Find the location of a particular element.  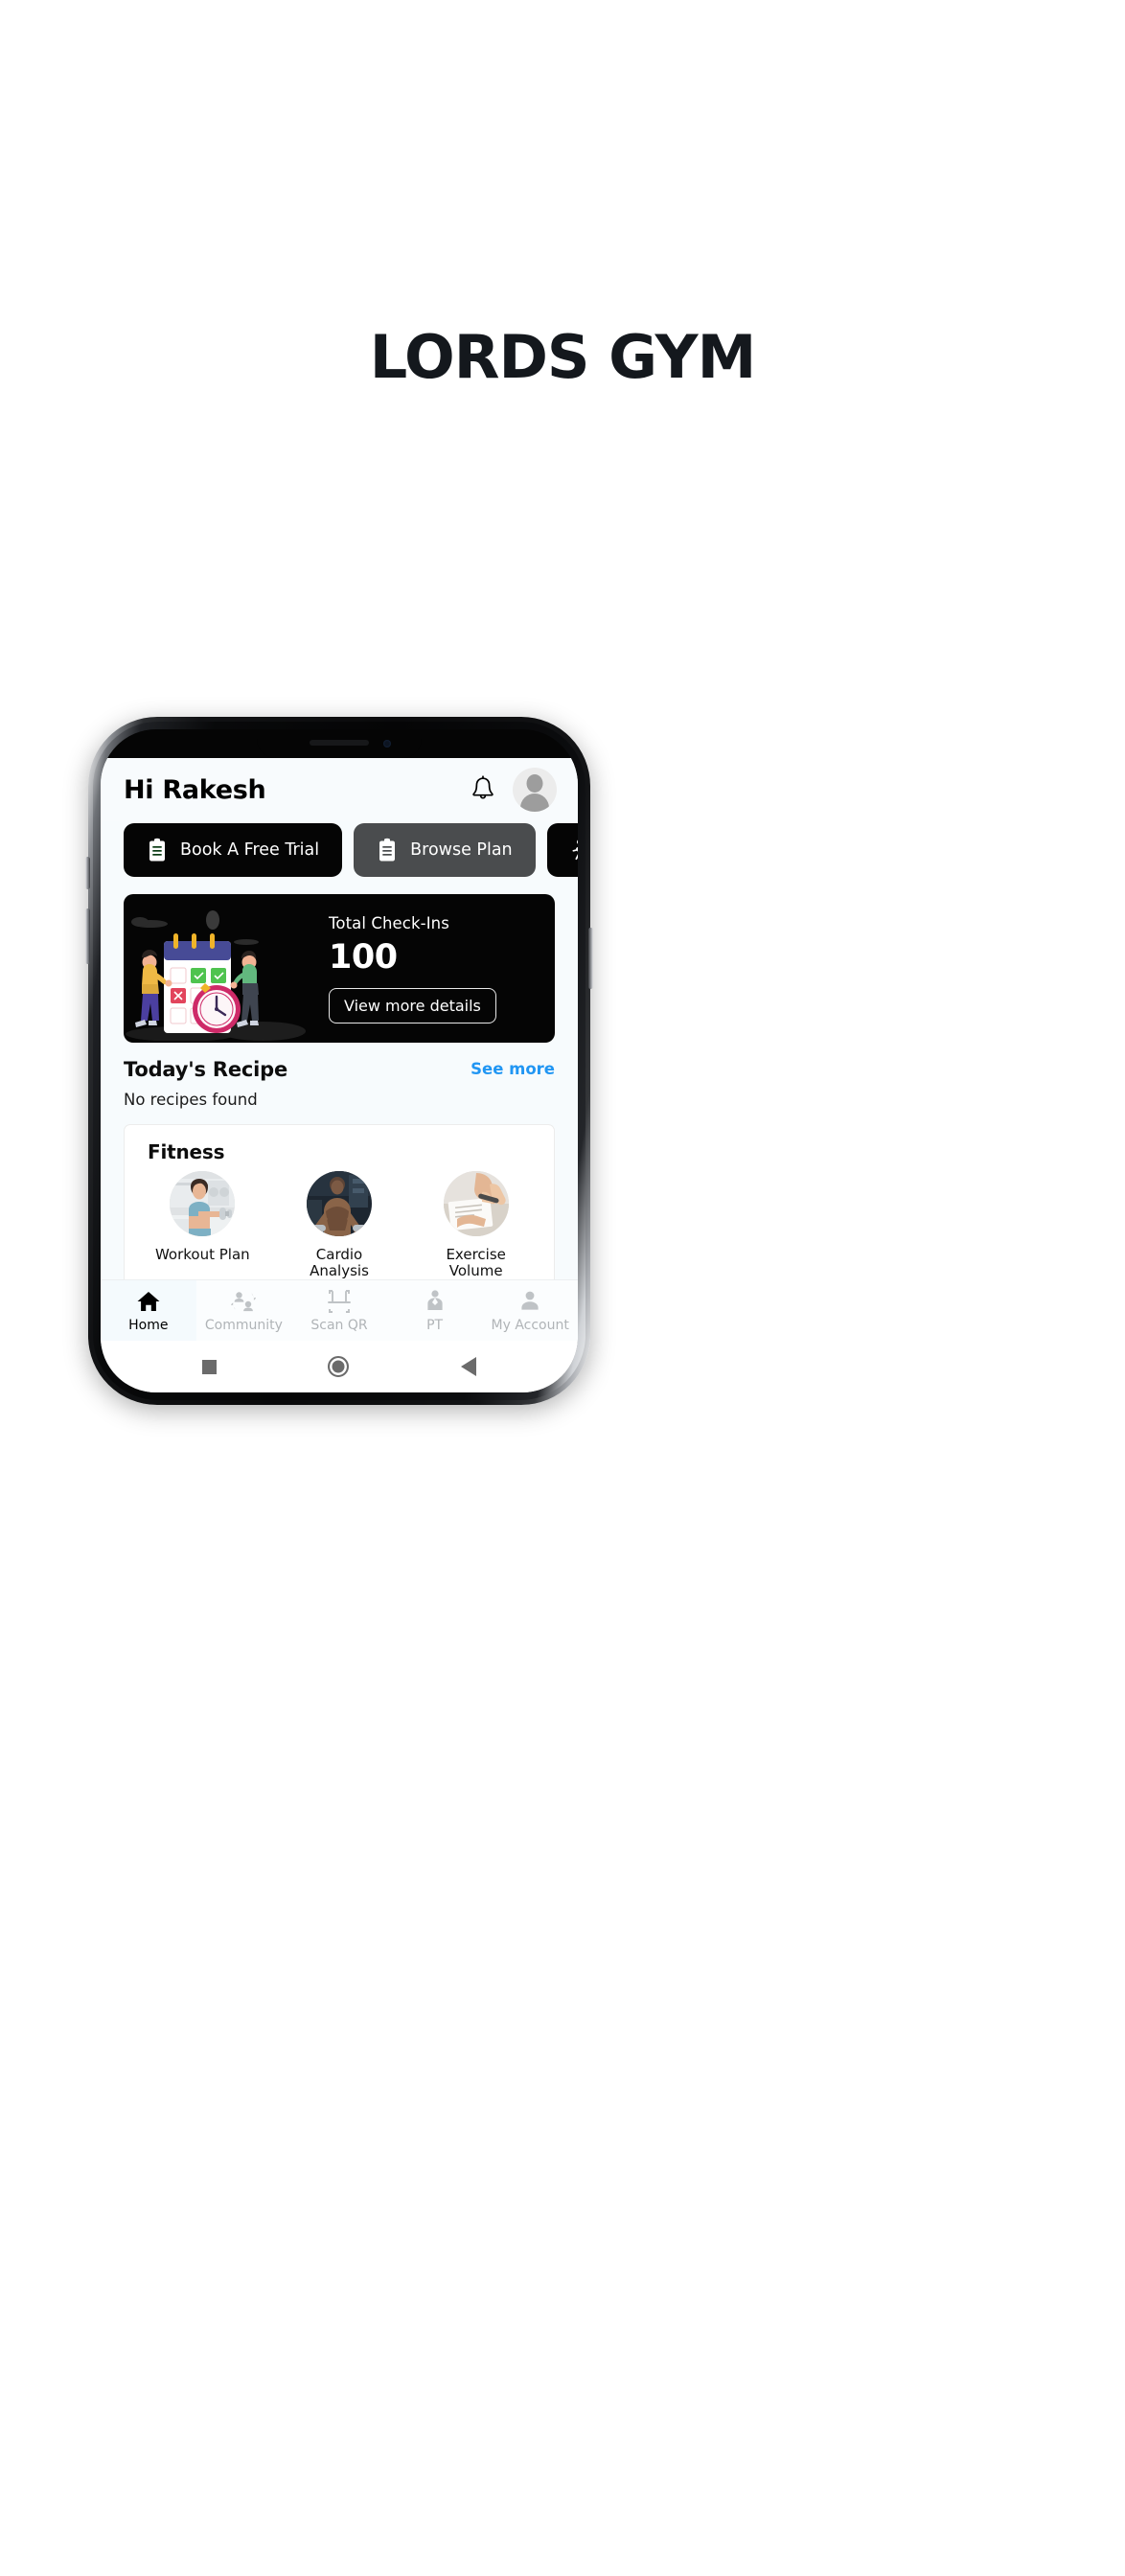

bell-icon is located at coordinates (483, 789).